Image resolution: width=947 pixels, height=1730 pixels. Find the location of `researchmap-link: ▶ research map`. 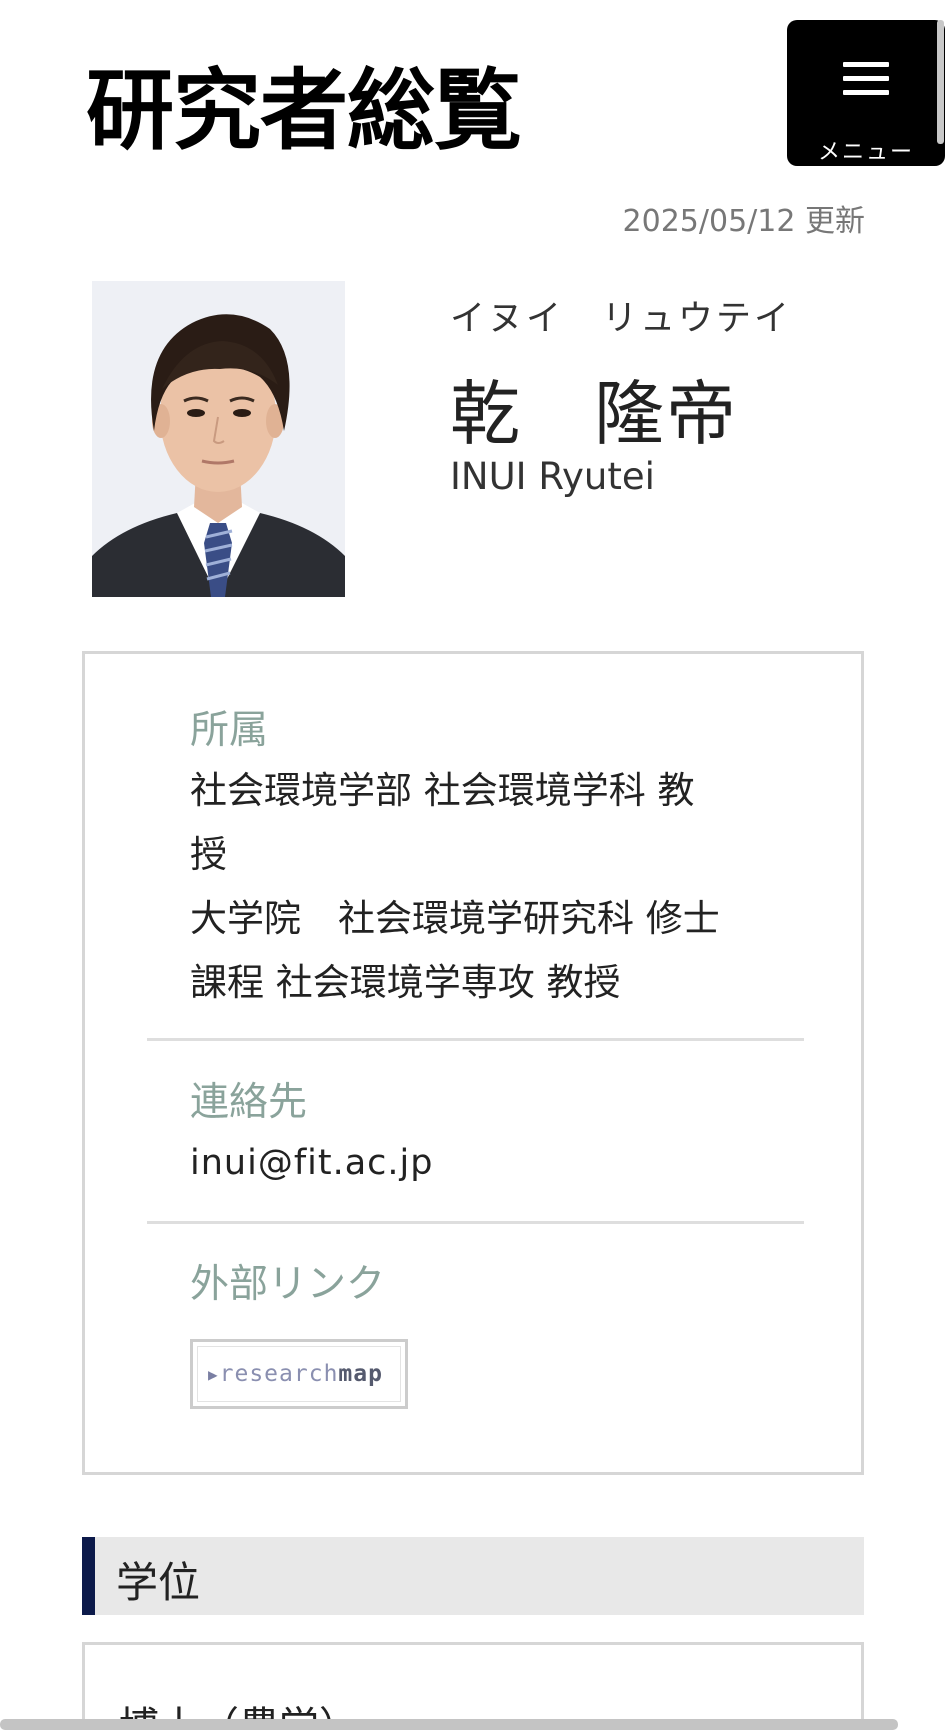

researchmap-link: ▶ research map is located at coordinates (299, 1374).